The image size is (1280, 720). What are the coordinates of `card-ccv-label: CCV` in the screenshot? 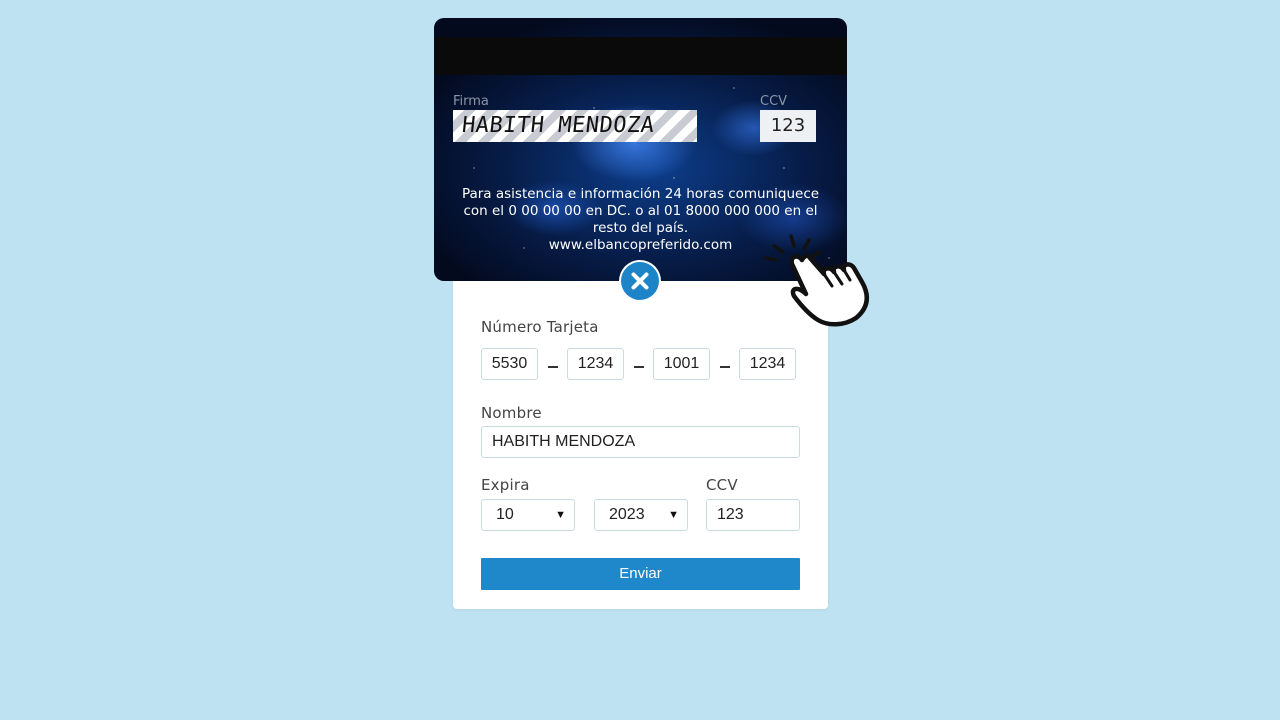 It's located at (774, 101).